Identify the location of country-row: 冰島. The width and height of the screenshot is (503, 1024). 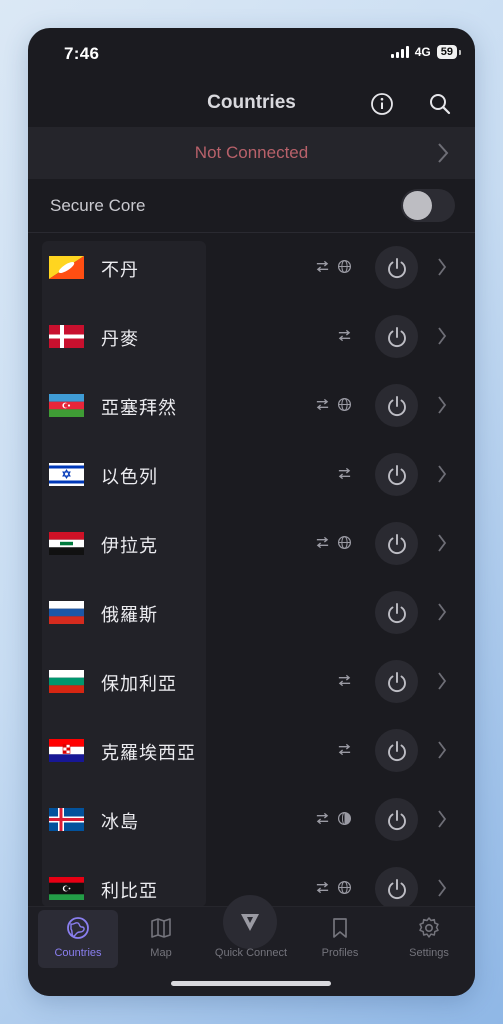
(251, 819).